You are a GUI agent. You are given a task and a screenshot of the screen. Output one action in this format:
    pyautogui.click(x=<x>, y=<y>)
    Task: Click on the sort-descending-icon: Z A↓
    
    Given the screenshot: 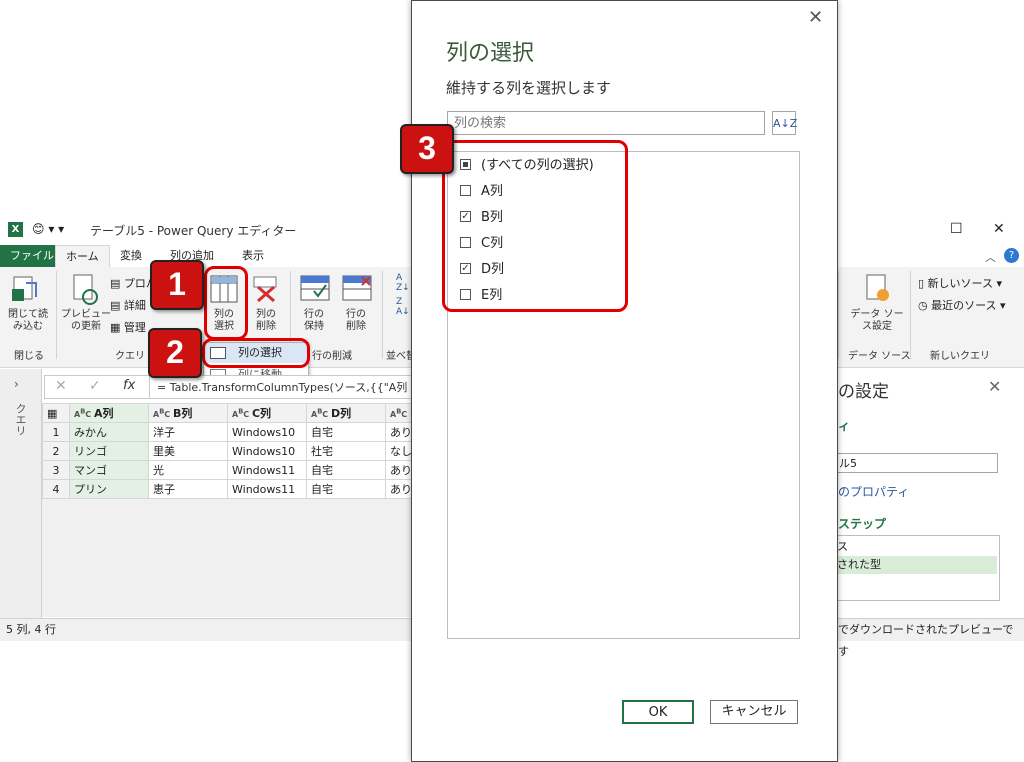 What is the action you would take?
    pyautogui.click(x=403, y=307)
    